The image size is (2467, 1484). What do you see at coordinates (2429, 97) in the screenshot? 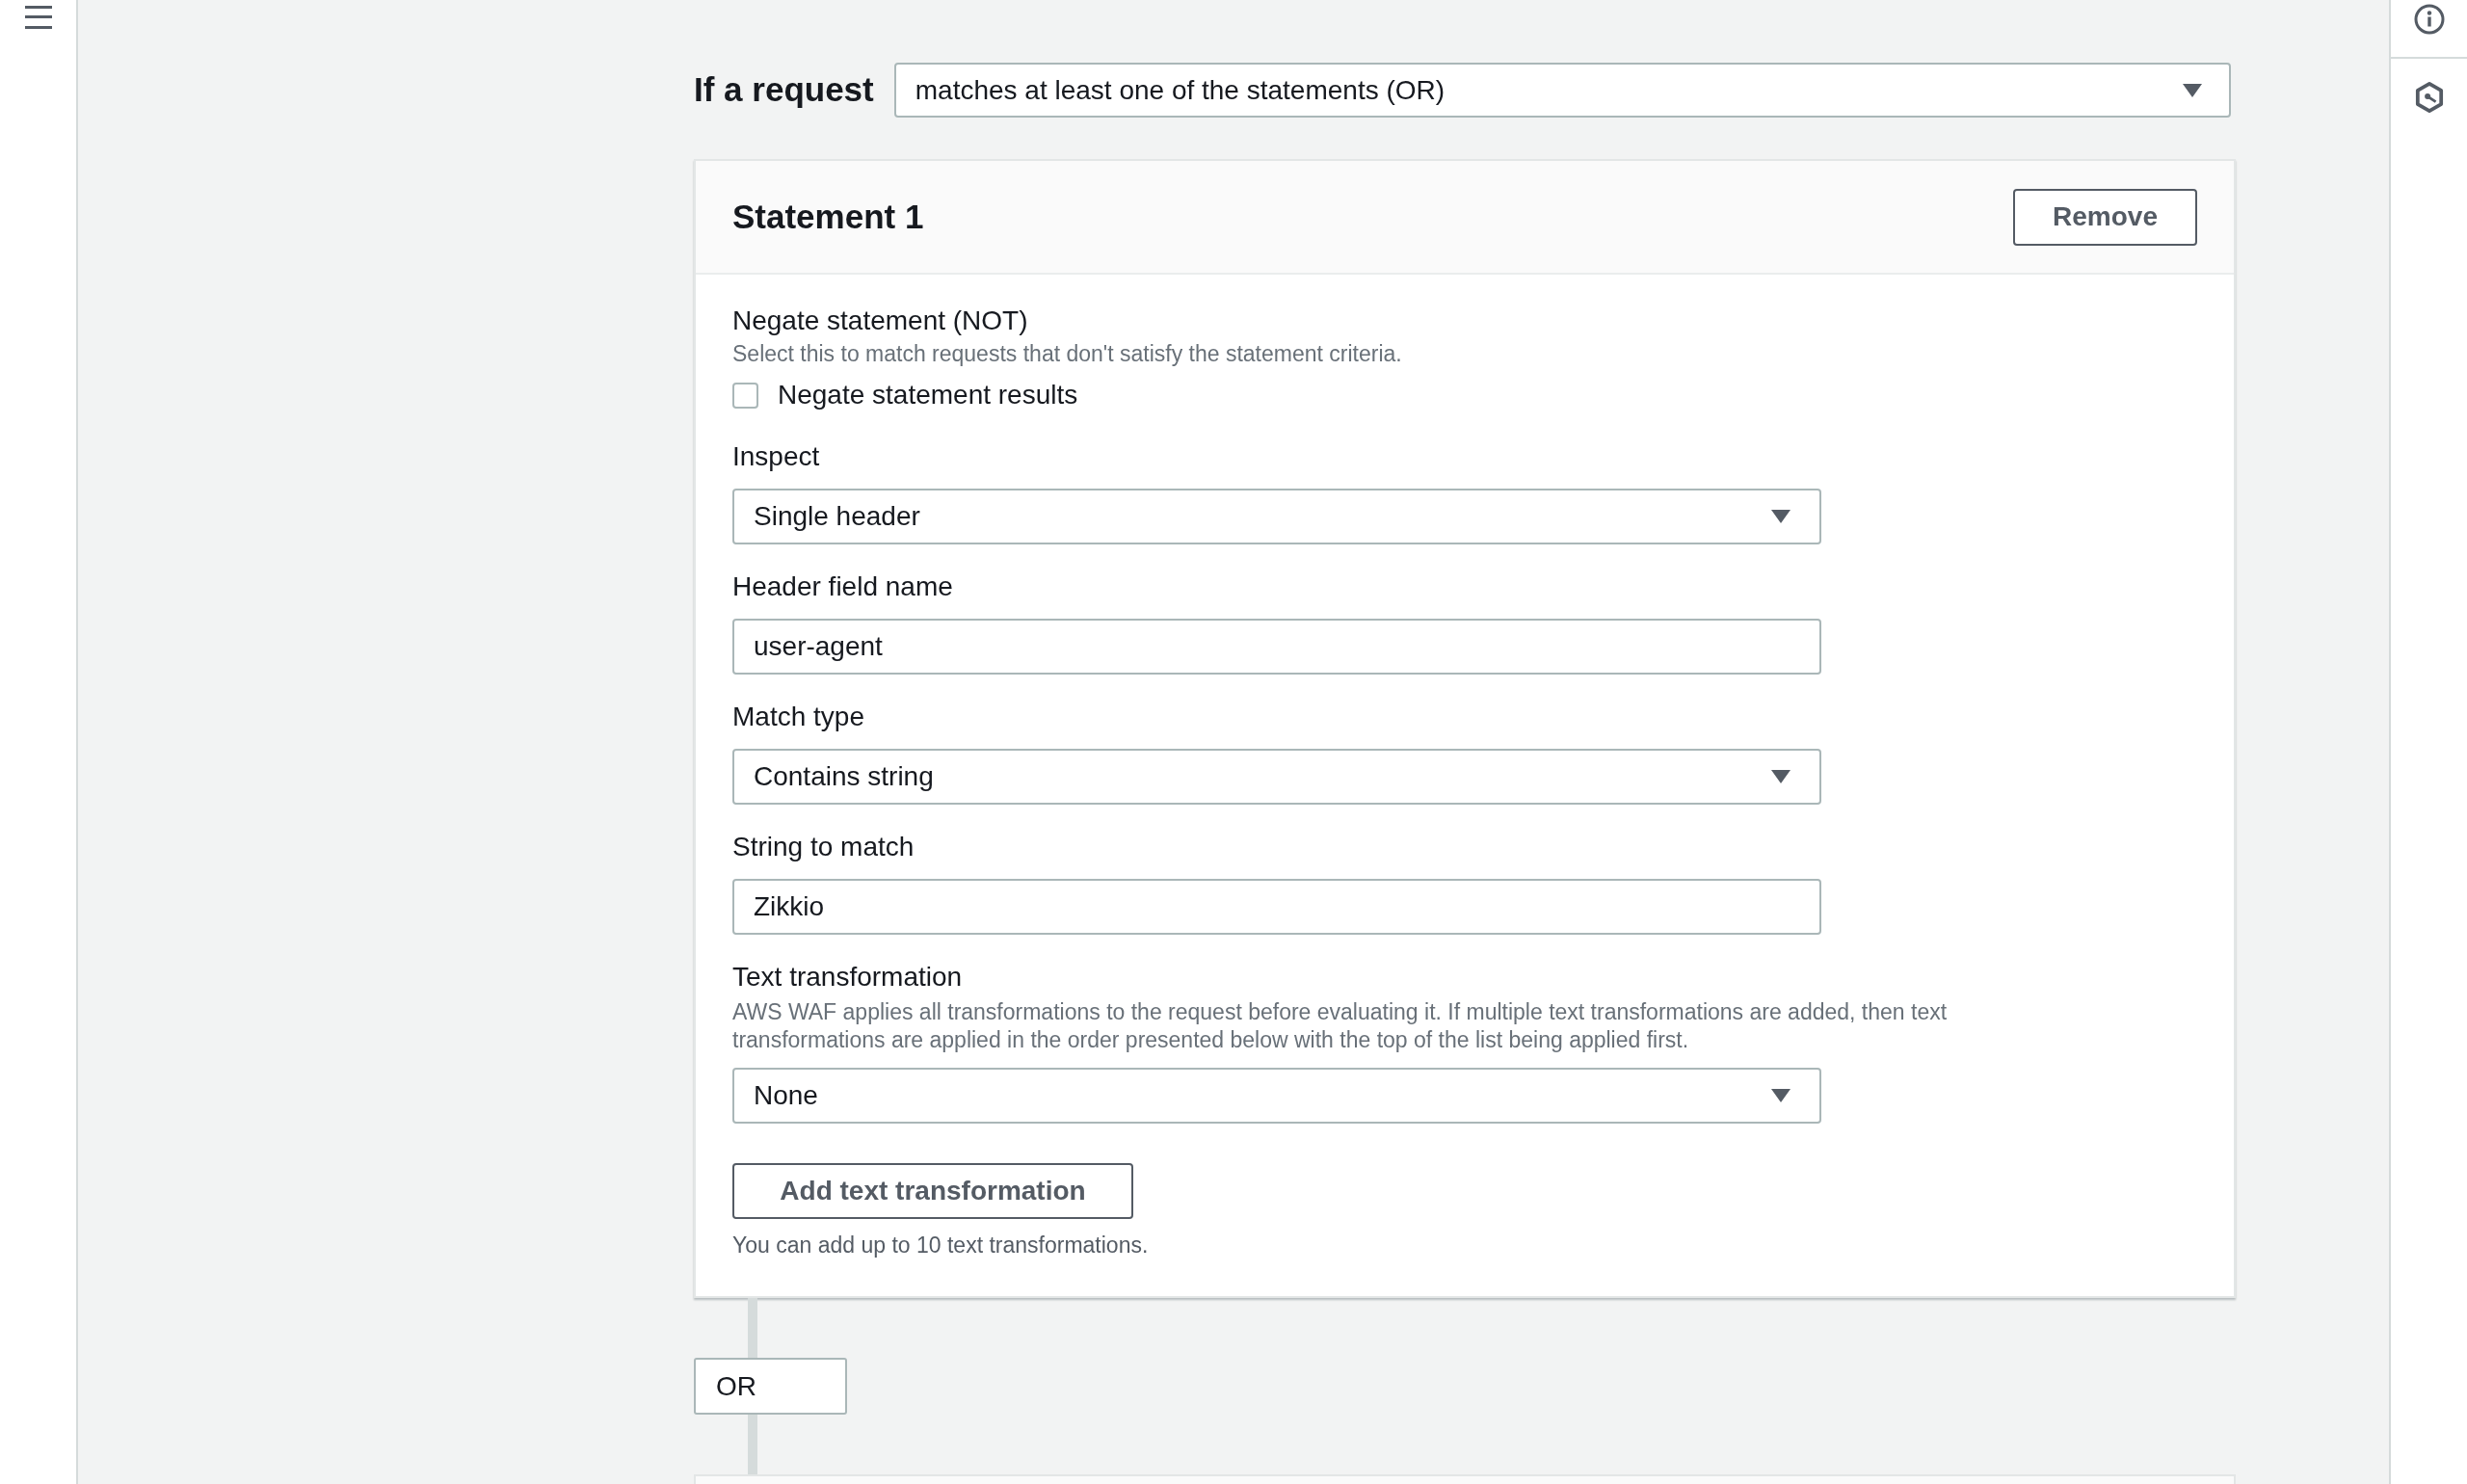
I see `hexagon-icon` at bounding box center [2429, 97].